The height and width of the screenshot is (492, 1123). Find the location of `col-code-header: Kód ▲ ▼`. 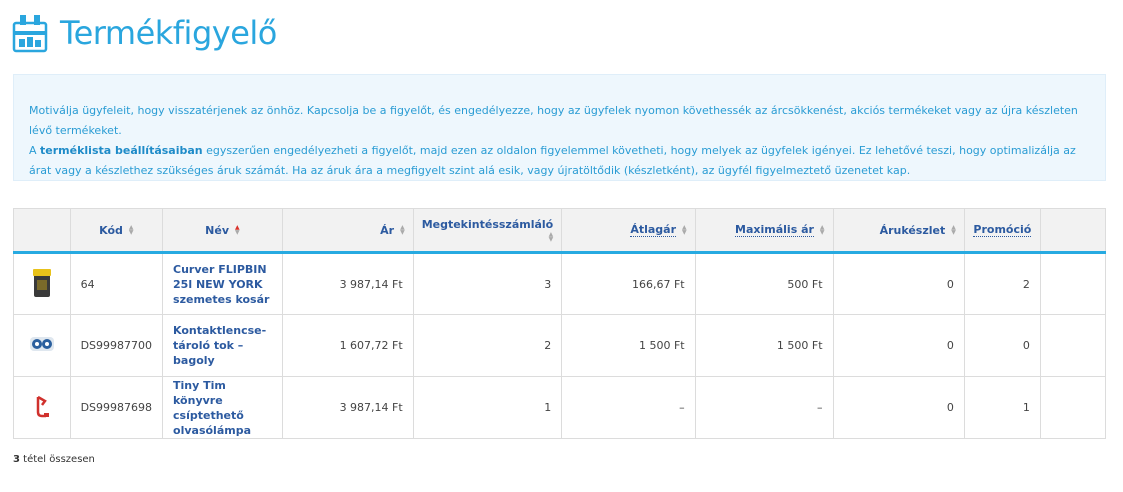

col-code-header: Kód ▲ ▼ is located at coordinates (116, 231).